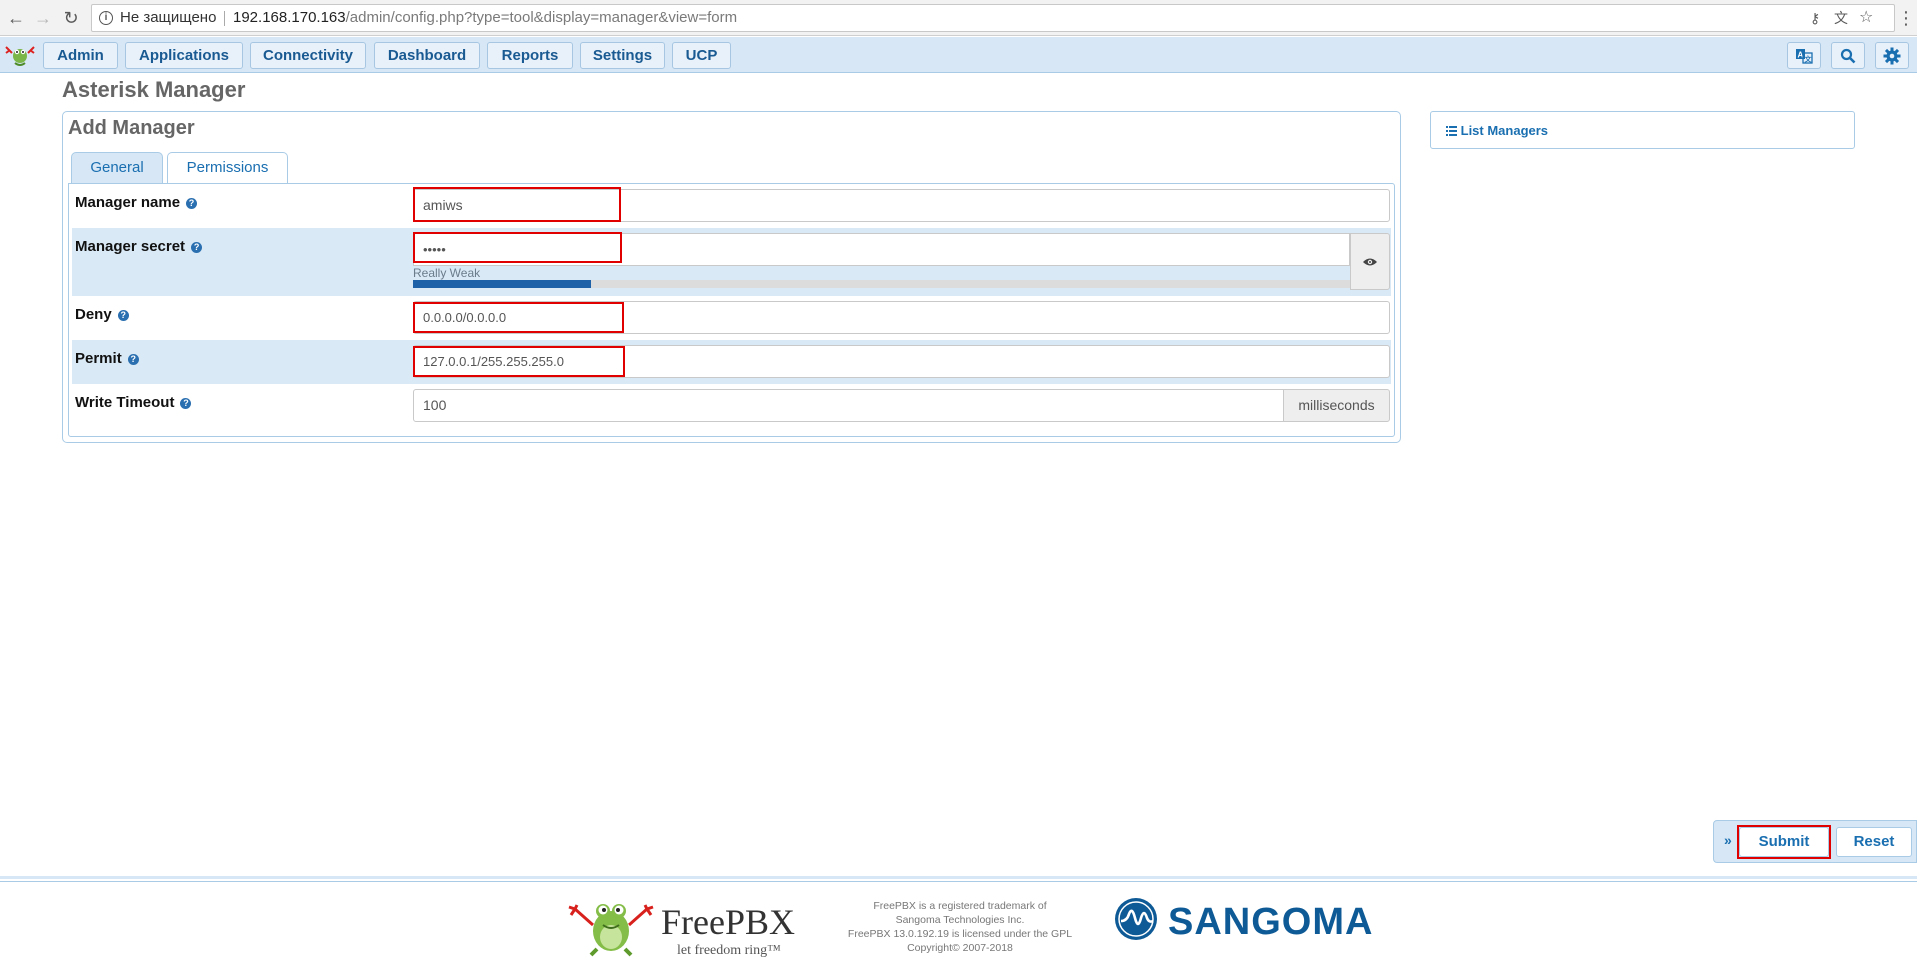 This screenshot has width=1917, height=976. Describe the element at coordinates (154, 89) in the screenshot. I see `page-title: Asterisk Manager` at that location.